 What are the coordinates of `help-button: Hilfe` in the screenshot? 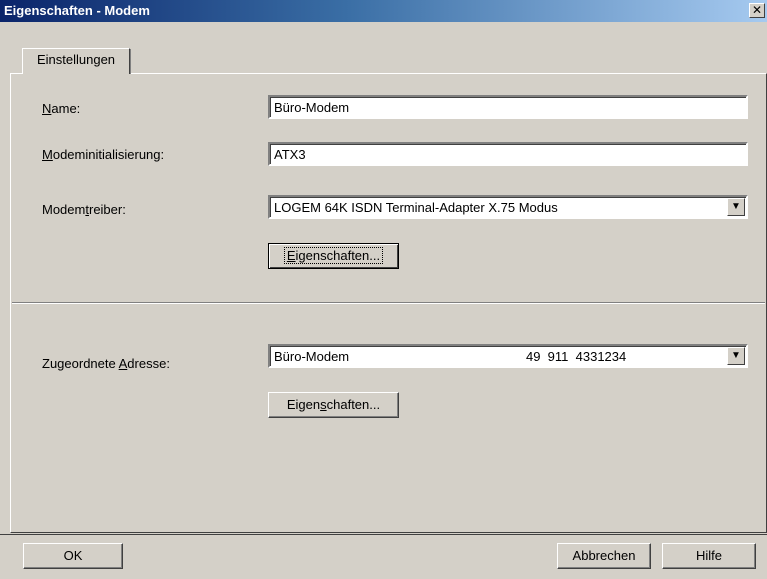 It's located at (709, 556).